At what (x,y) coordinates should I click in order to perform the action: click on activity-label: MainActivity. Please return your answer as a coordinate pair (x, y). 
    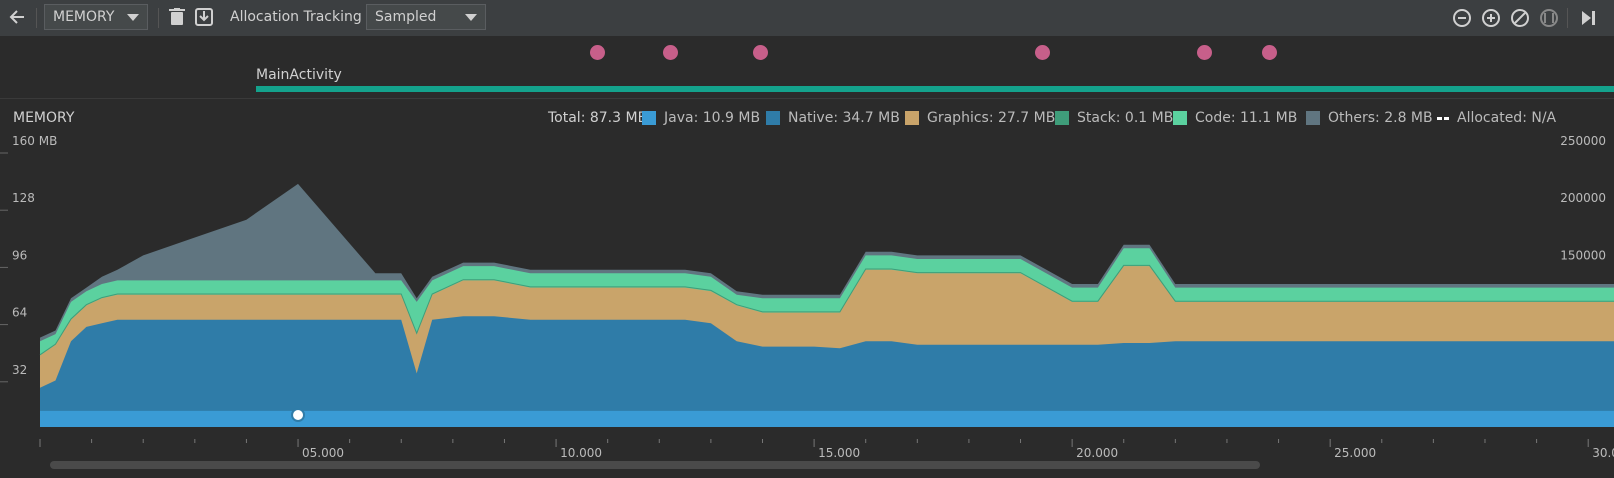
    Looking at the image, I should click on (299, 75).